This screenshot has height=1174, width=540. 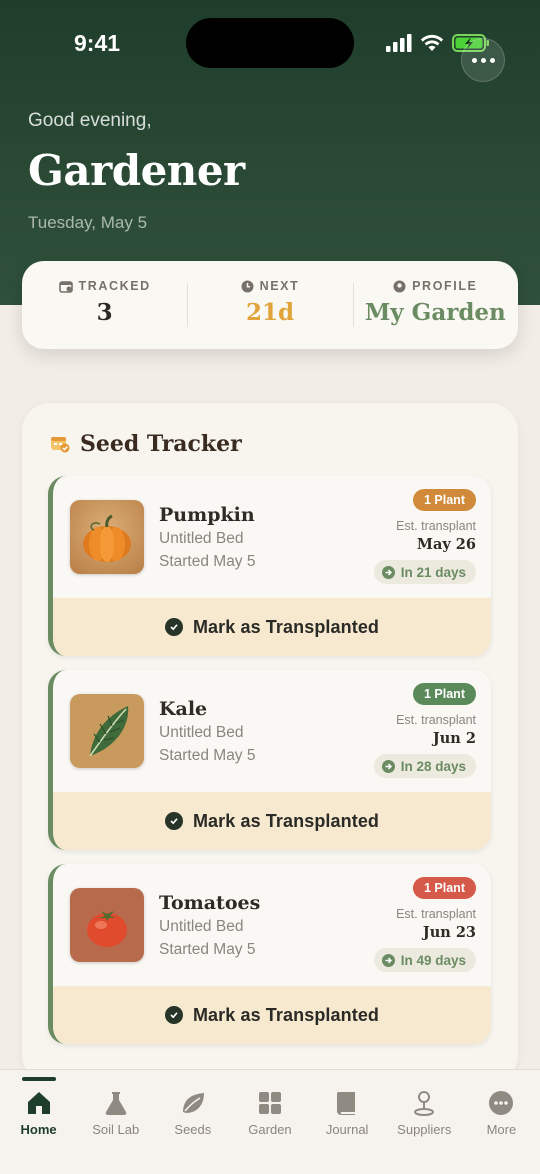 What do you see at coordinates (38, 1079) in the screenshot?
I see `active-tab-indicator` at bounding box center [38, 1079].